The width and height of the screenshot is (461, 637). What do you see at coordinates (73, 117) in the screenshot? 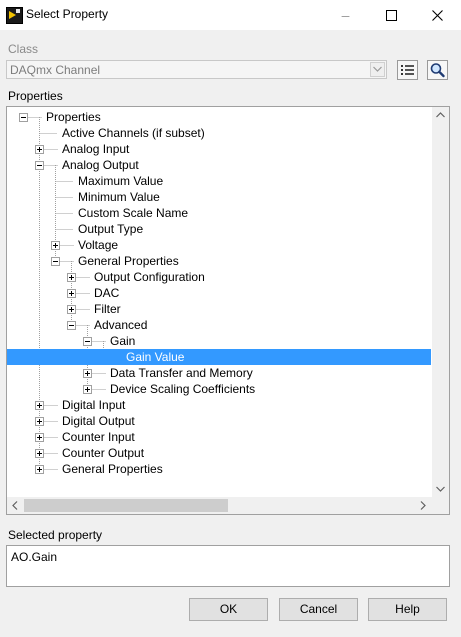
I see `tree-item-label: Properties` at bounding box center [73, 117].